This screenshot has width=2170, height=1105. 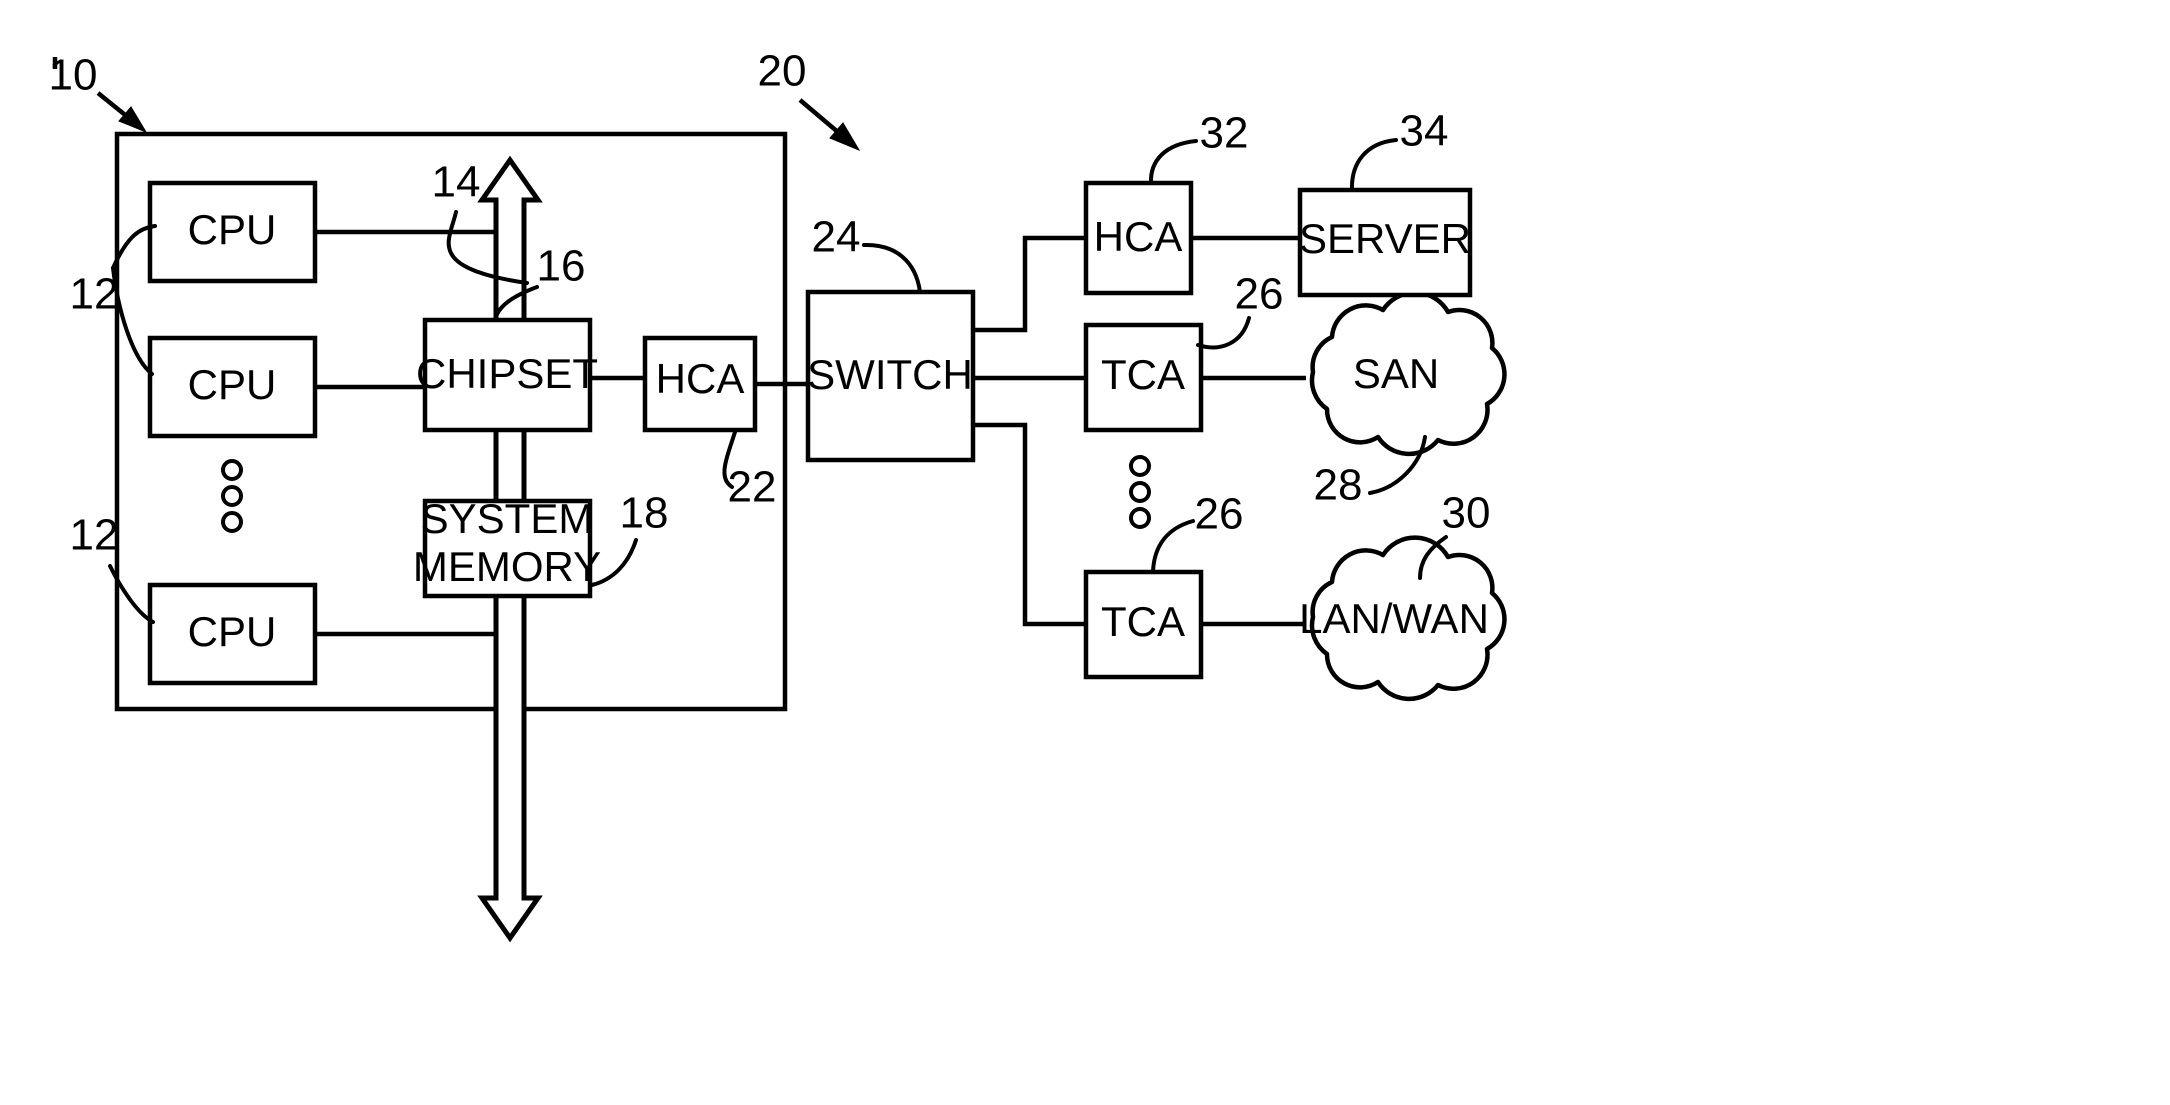 What do you see at coordinates (752, 487) in the screenshot?
I see `ref-numeral-22: 22` at bounding box center [752, 487].